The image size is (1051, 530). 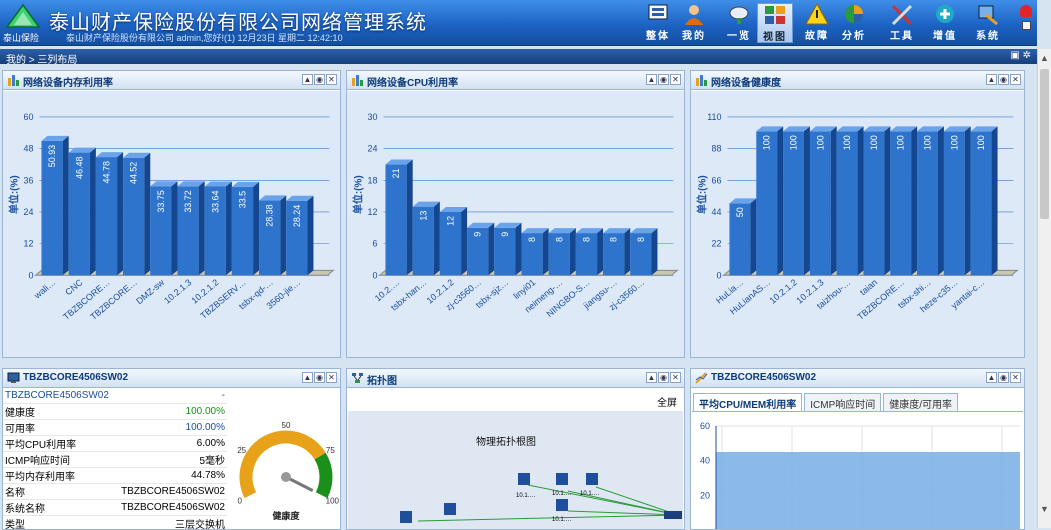 I want to click on y-tick-label: 12, so click(x=373, y=212).